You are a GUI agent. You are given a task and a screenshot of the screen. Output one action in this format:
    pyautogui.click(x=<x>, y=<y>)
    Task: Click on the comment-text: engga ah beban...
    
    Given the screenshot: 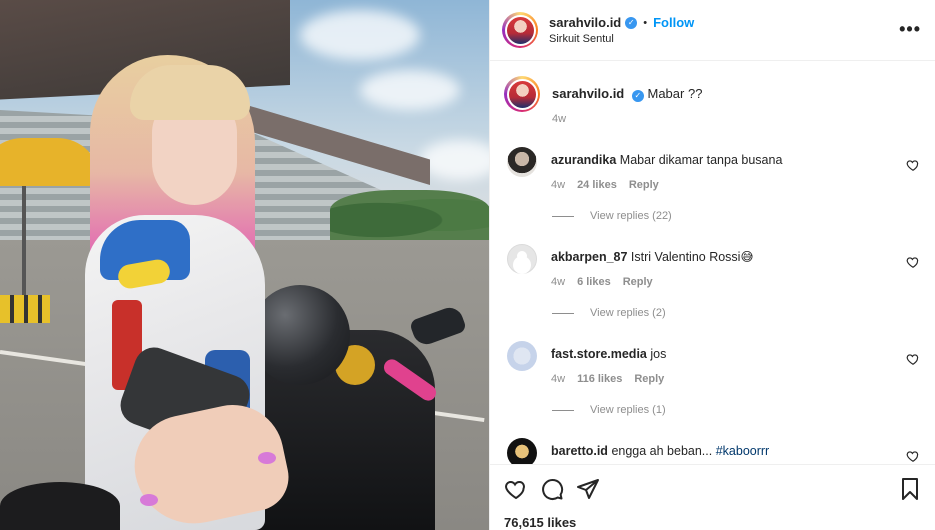 What is the action you would take?
    pyautogui.click(x=662, y=451)
    